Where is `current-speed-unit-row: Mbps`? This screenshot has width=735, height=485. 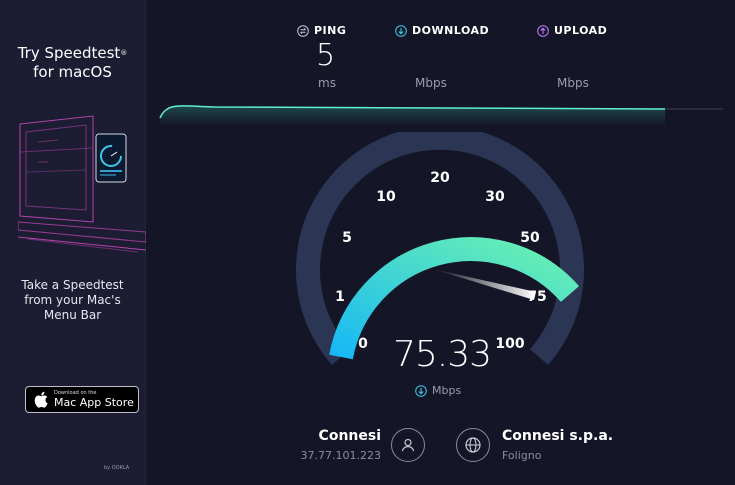 current-speed-unit-row: Mbps is located at coordinates (438, 390).